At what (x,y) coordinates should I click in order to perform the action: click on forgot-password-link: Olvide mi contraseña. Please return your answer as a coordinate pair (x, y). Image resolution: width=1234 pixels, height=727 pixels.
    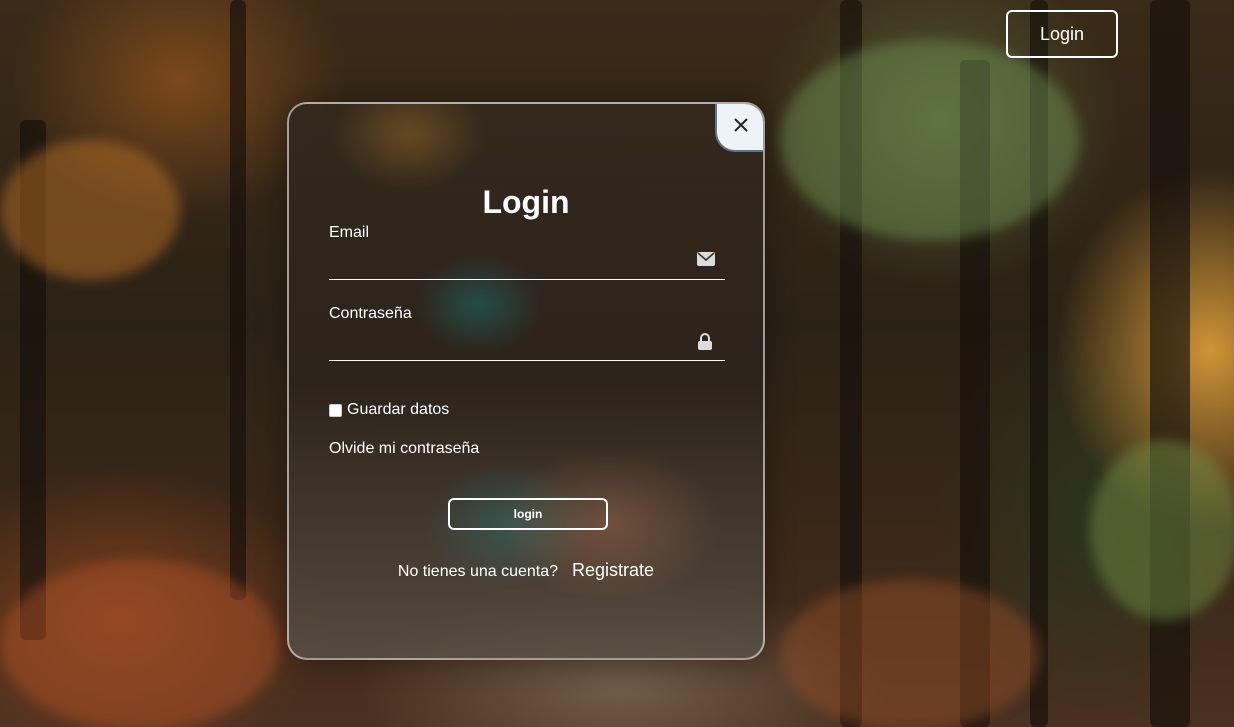
    Looking at the image, I should click on (404, 449).